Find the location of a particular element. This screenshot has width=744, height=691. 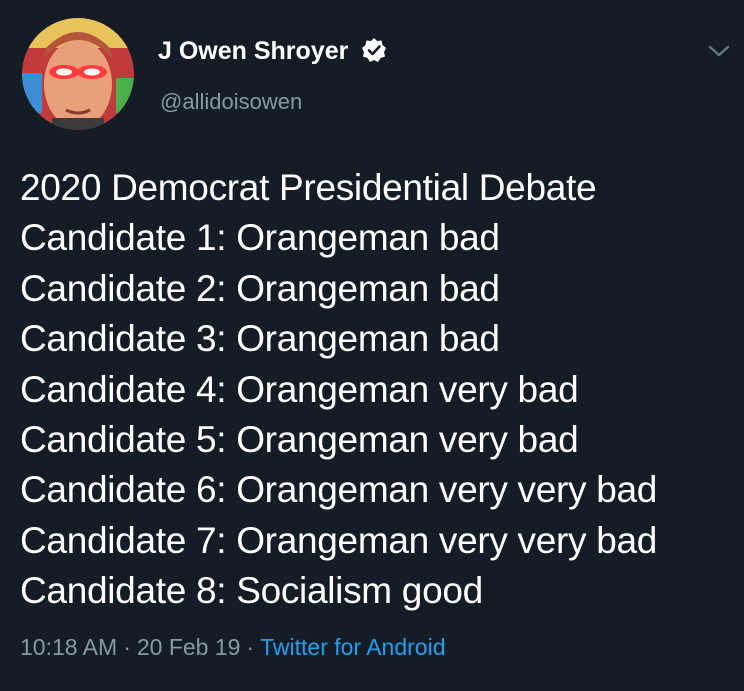

avatar is located at coordinates (78, 74).